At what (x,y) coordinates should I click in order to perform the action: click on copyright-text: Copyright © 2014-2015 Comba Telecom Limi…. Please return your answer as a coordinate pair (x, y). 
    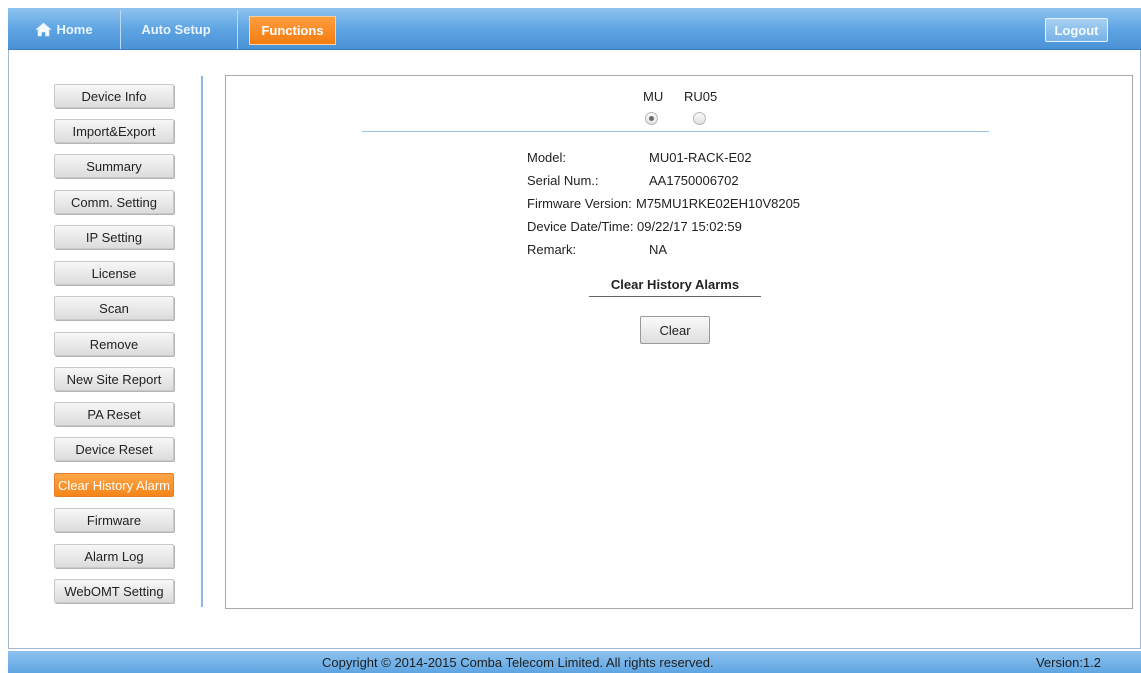
    Looking at the image, I should click on (518, 662).